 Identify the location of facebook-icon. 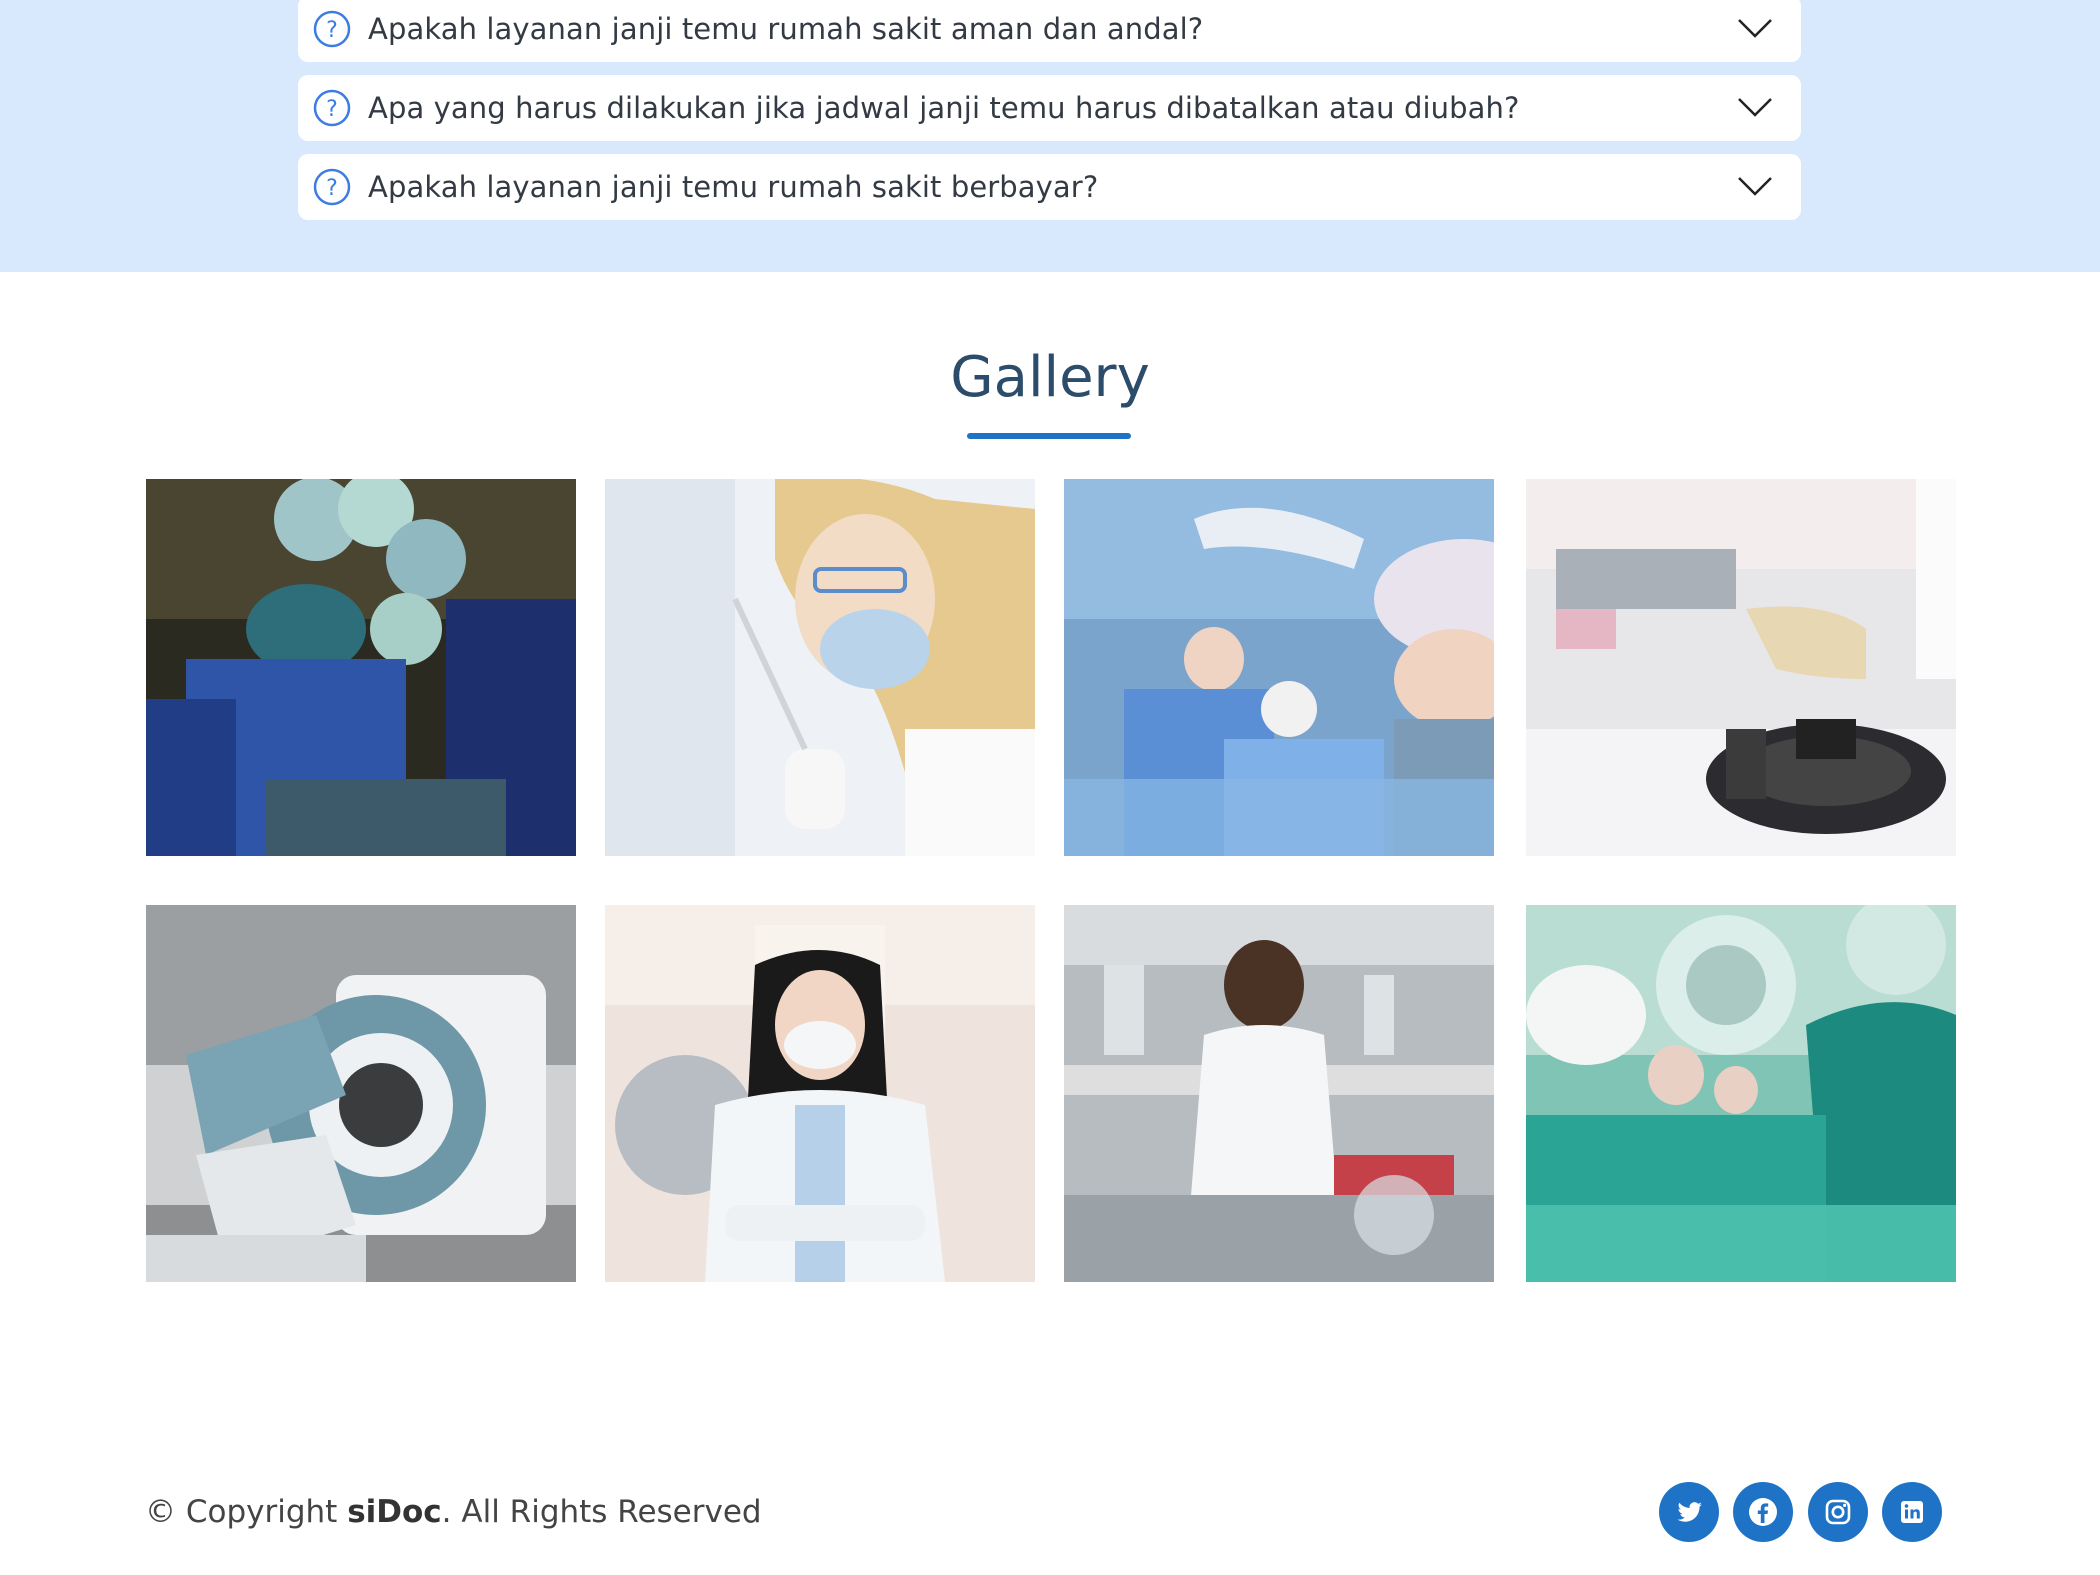
(1763, 1512).